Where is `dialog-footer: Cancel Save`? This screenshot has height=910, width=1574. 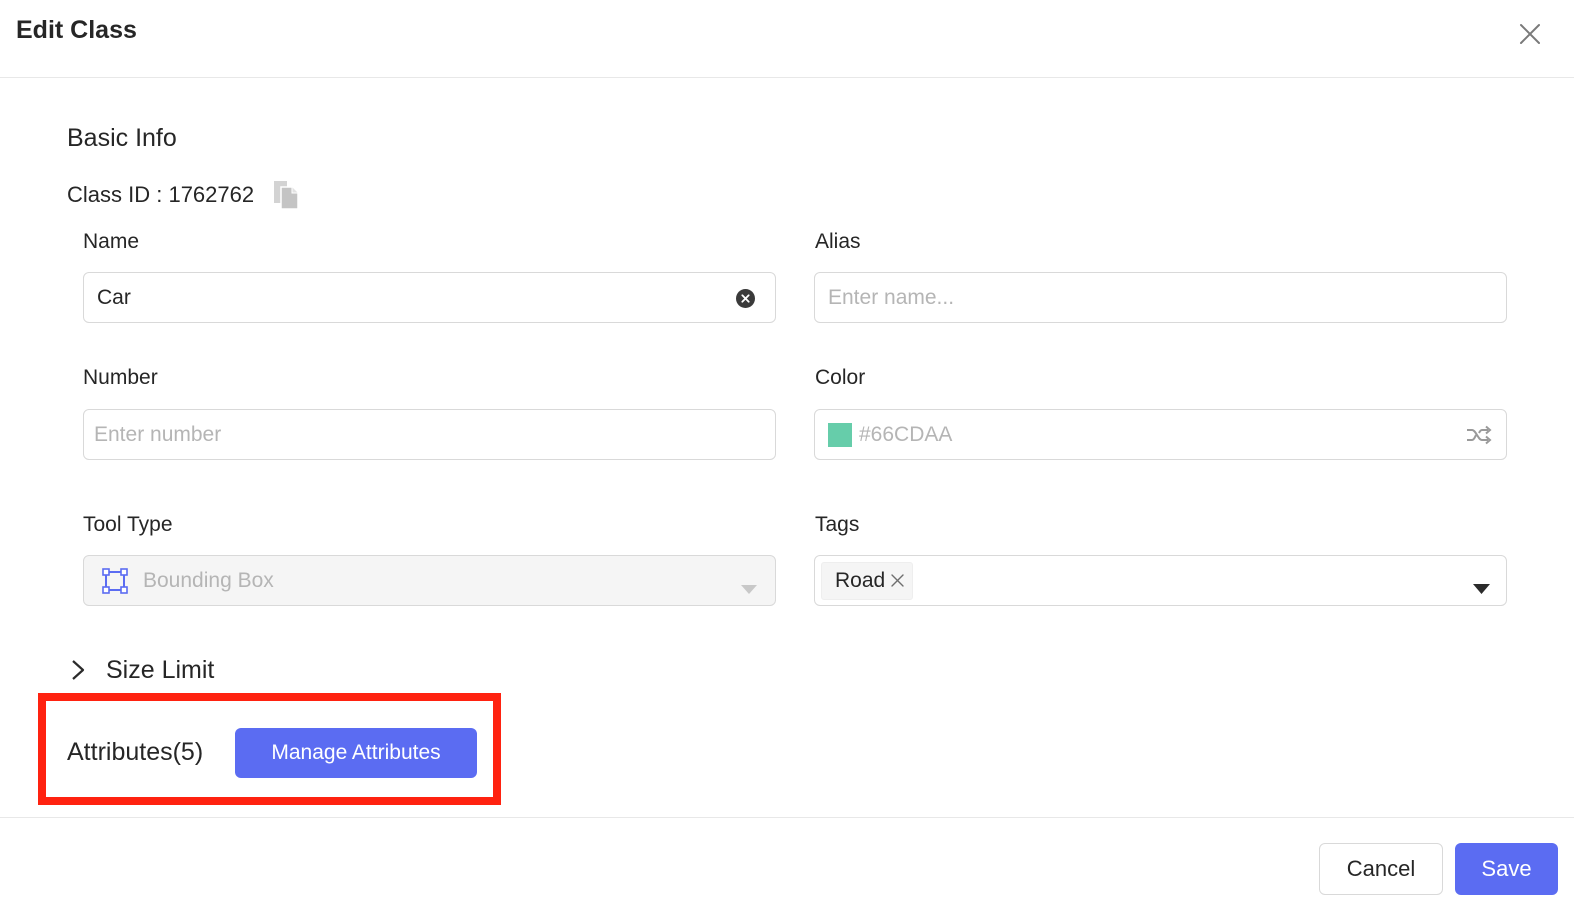 dialog-footer: Cancel Save is located at coordinates (787, 863).